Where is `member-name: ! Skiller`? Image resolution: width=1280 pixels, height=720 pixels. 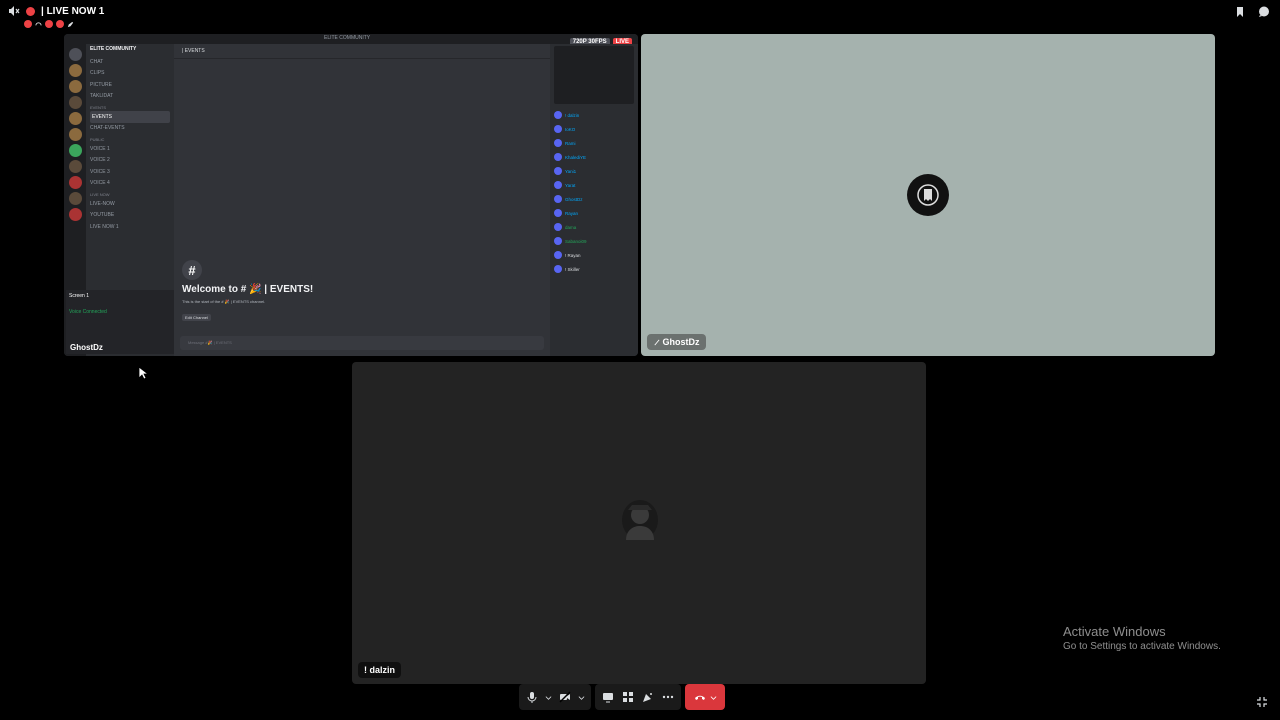
member-name: ! Skiller is located at coordinates (572, 269).